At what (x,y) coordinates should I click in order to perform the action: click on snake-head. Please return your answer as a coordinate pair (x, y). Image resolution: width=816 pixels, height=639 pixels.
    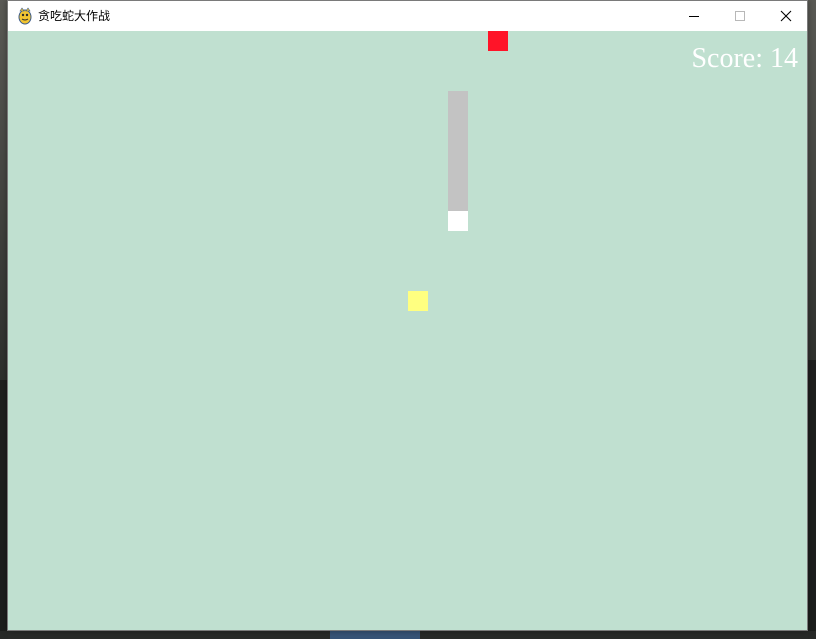
    Looking at the image, I should click on (458, 221).